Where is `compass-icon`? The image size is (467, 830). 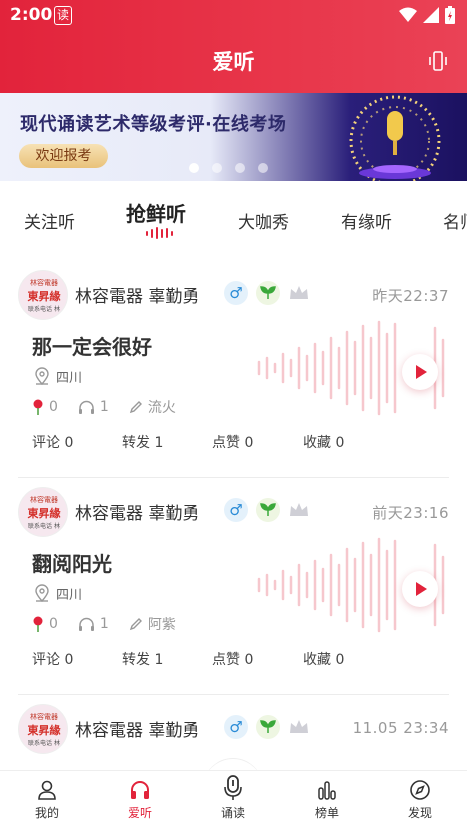
compass-icon is located at coordinates (420, 790).